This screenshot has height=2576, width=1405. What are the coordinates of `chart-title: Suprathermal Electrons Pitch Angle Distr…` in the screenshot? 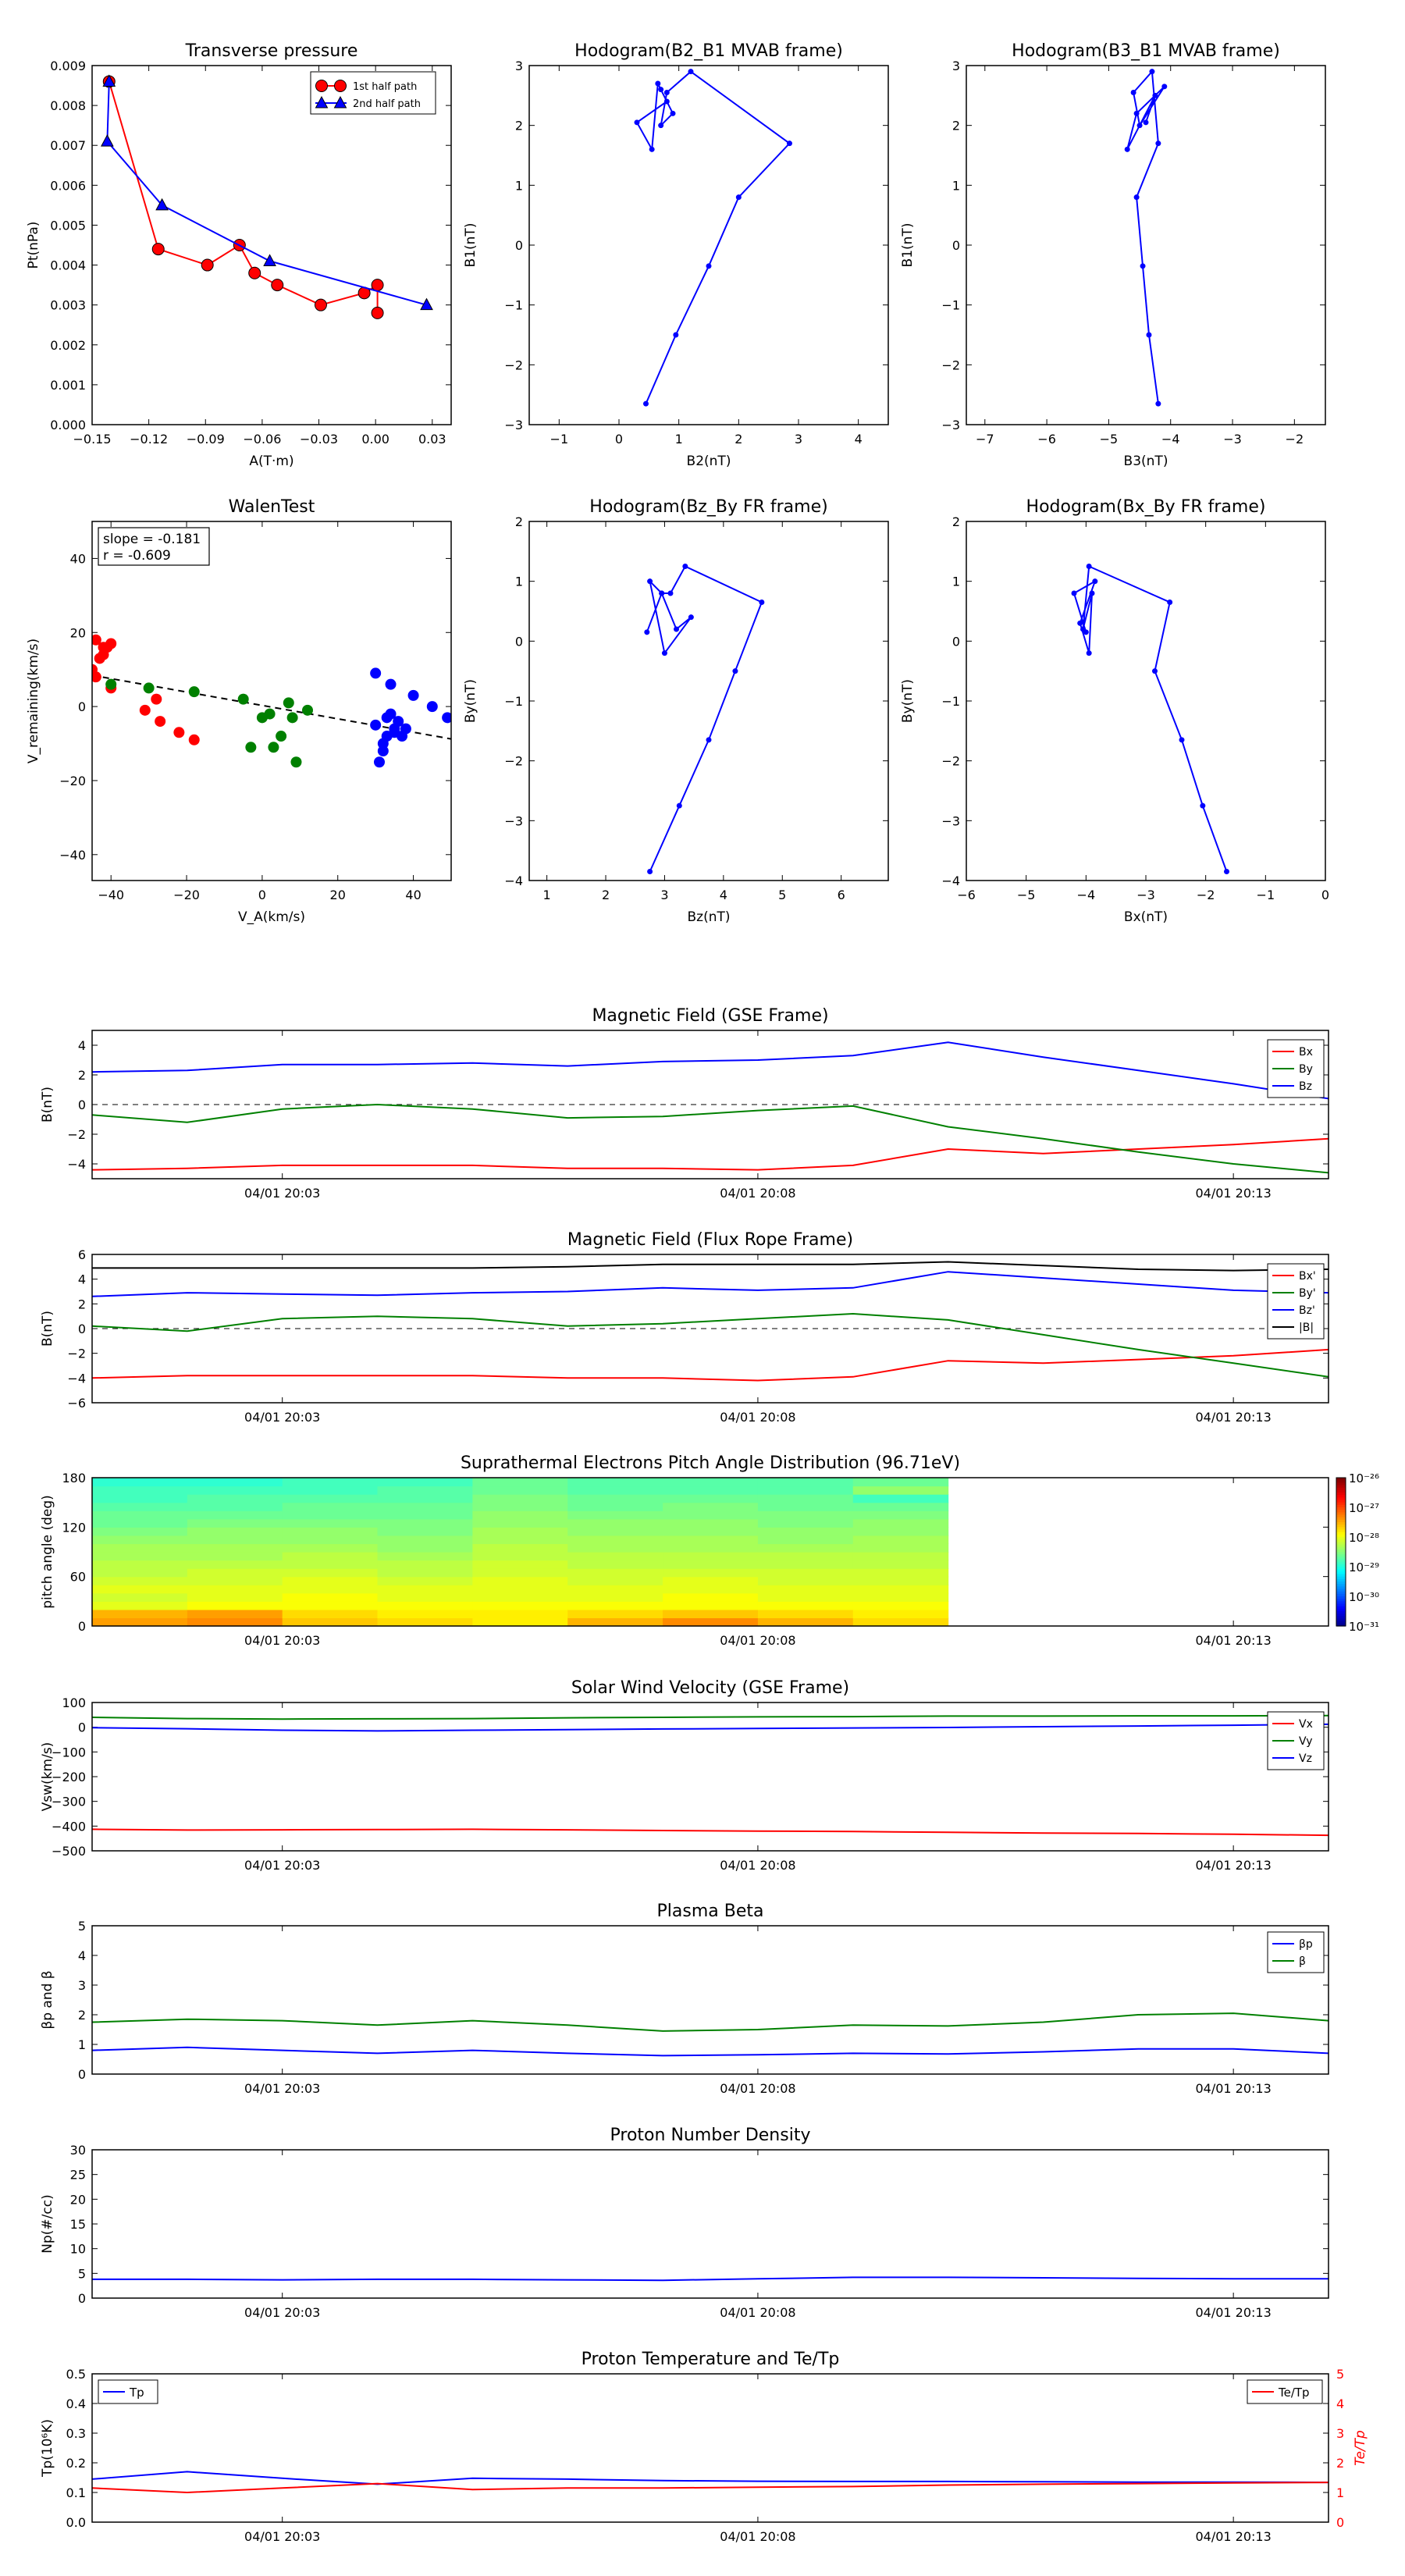 It's located at (711, 1463).